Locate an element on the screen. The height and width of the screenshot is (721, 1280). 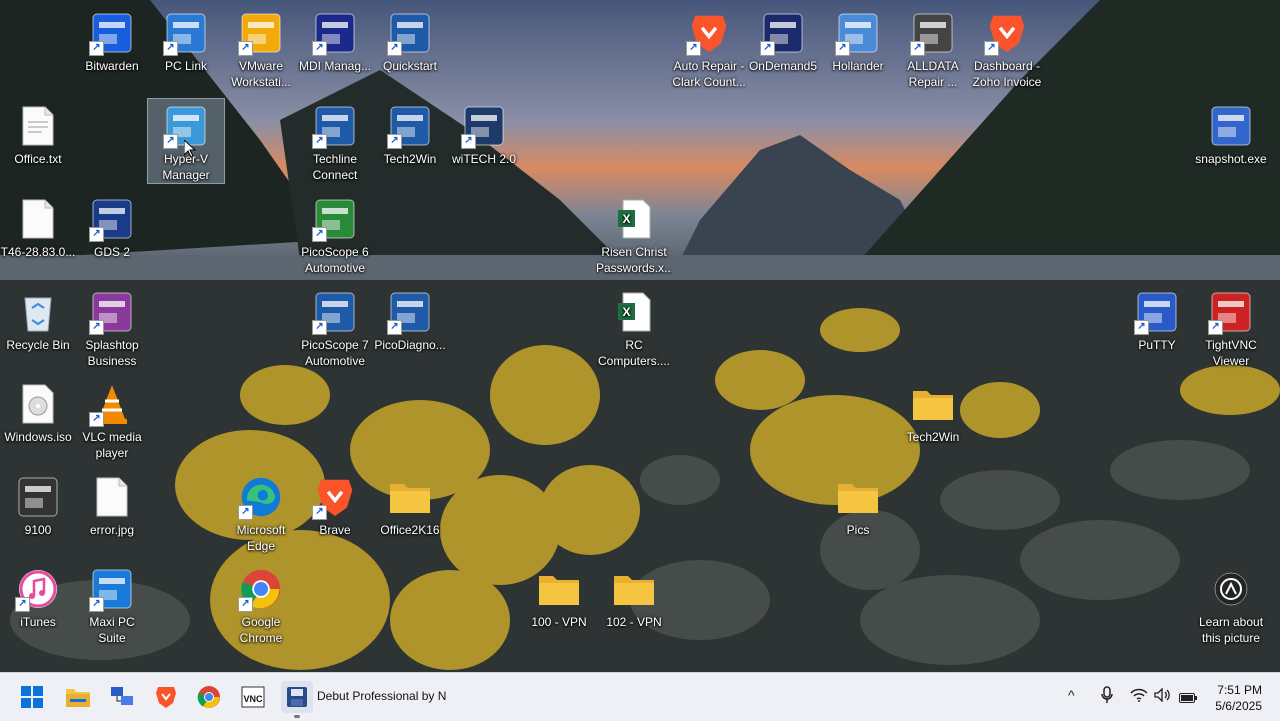
desktop-icon: ↗ Dashboard - Zoho Invoice is located at coordinates (1007, 48).